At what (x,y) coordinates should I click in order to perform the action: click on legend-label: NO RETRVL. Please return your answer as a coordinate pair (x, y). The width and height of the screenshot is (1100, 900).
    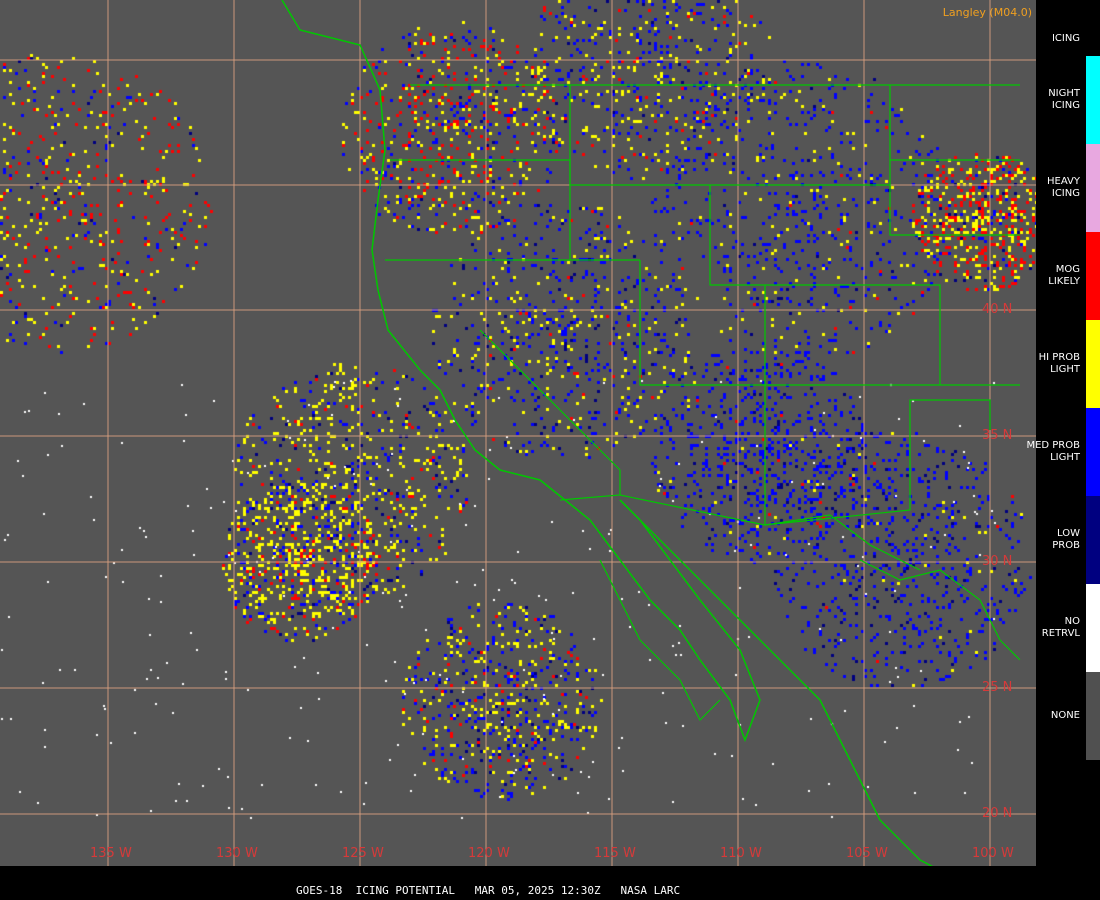
    Looking at the image, I should click on (1060, 627).